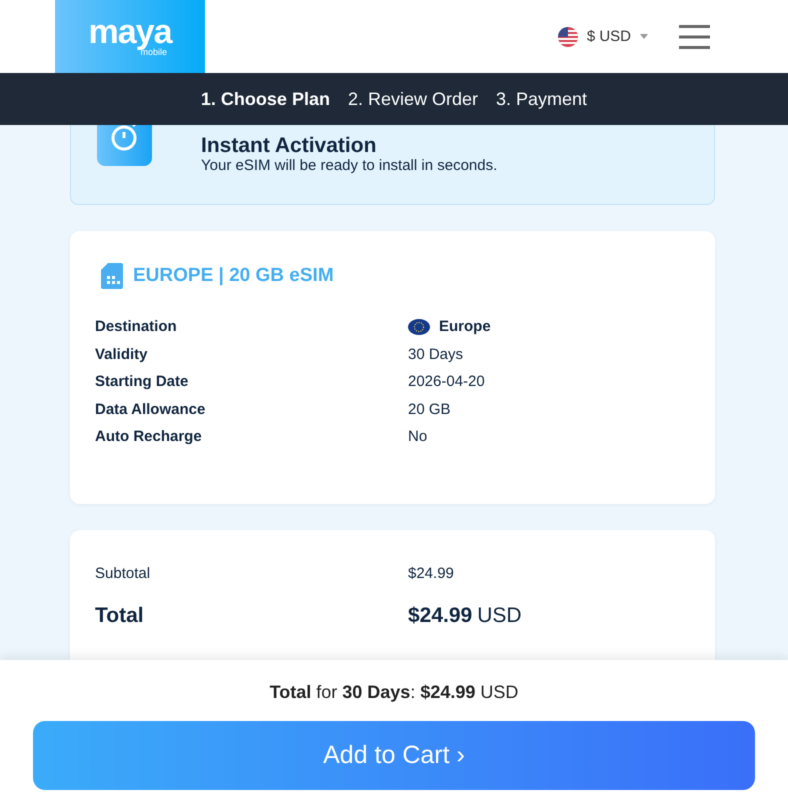  What do you see at coordinates (419, 326) in the screenshot?
I see `eu-flag-icon` at bounding box center [419, 326].